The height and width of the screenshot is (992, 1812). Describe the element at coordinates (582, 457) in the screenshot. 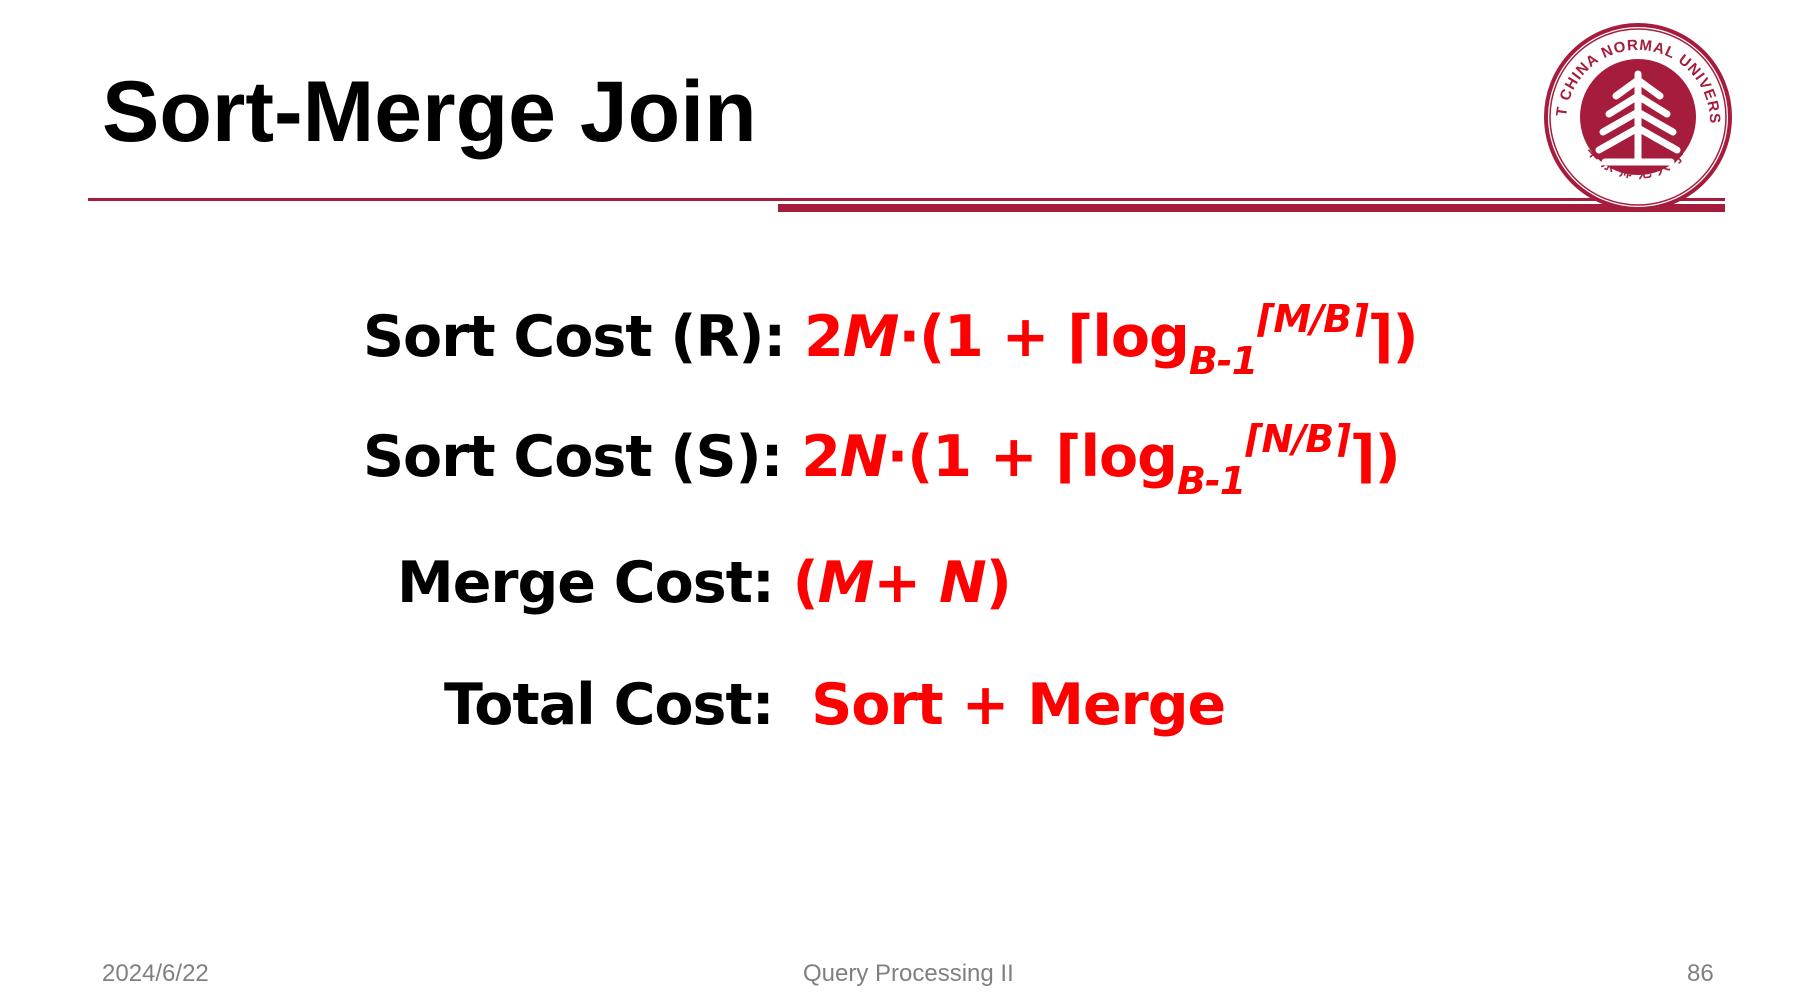

I see `sort-cost-s-label: Sort Cost (S):` at that location.